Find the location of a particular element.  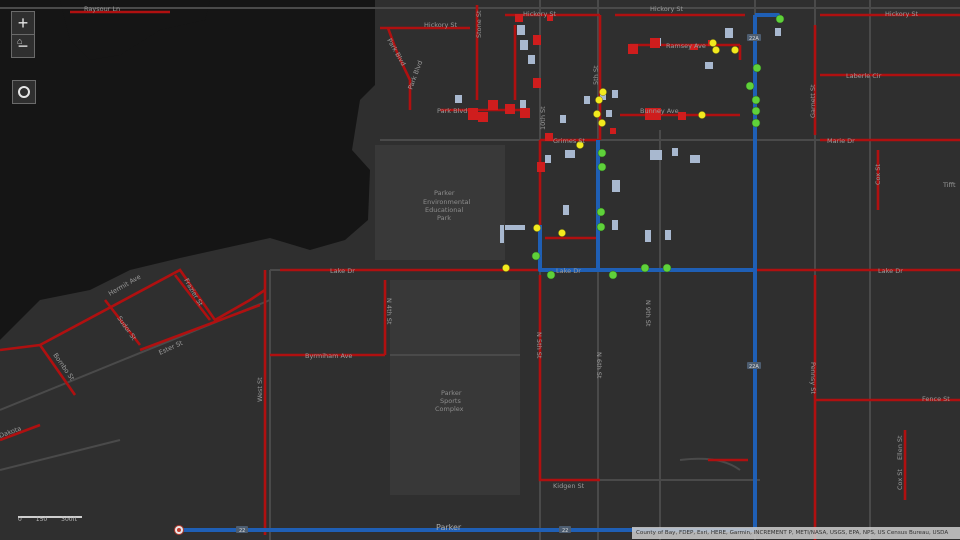

label-n-9th: N 9th St is located at coordinates (648, 313).